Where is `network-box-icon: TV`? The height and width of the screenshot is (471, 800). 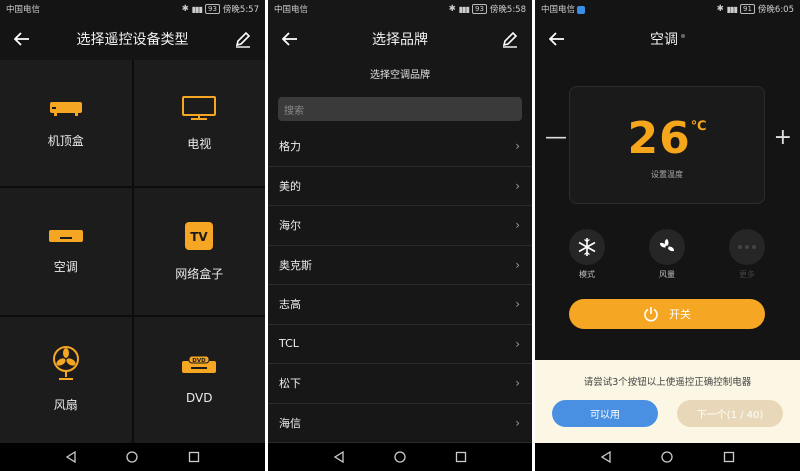 network-box-icon: TV is located at coordinates (199, 235).